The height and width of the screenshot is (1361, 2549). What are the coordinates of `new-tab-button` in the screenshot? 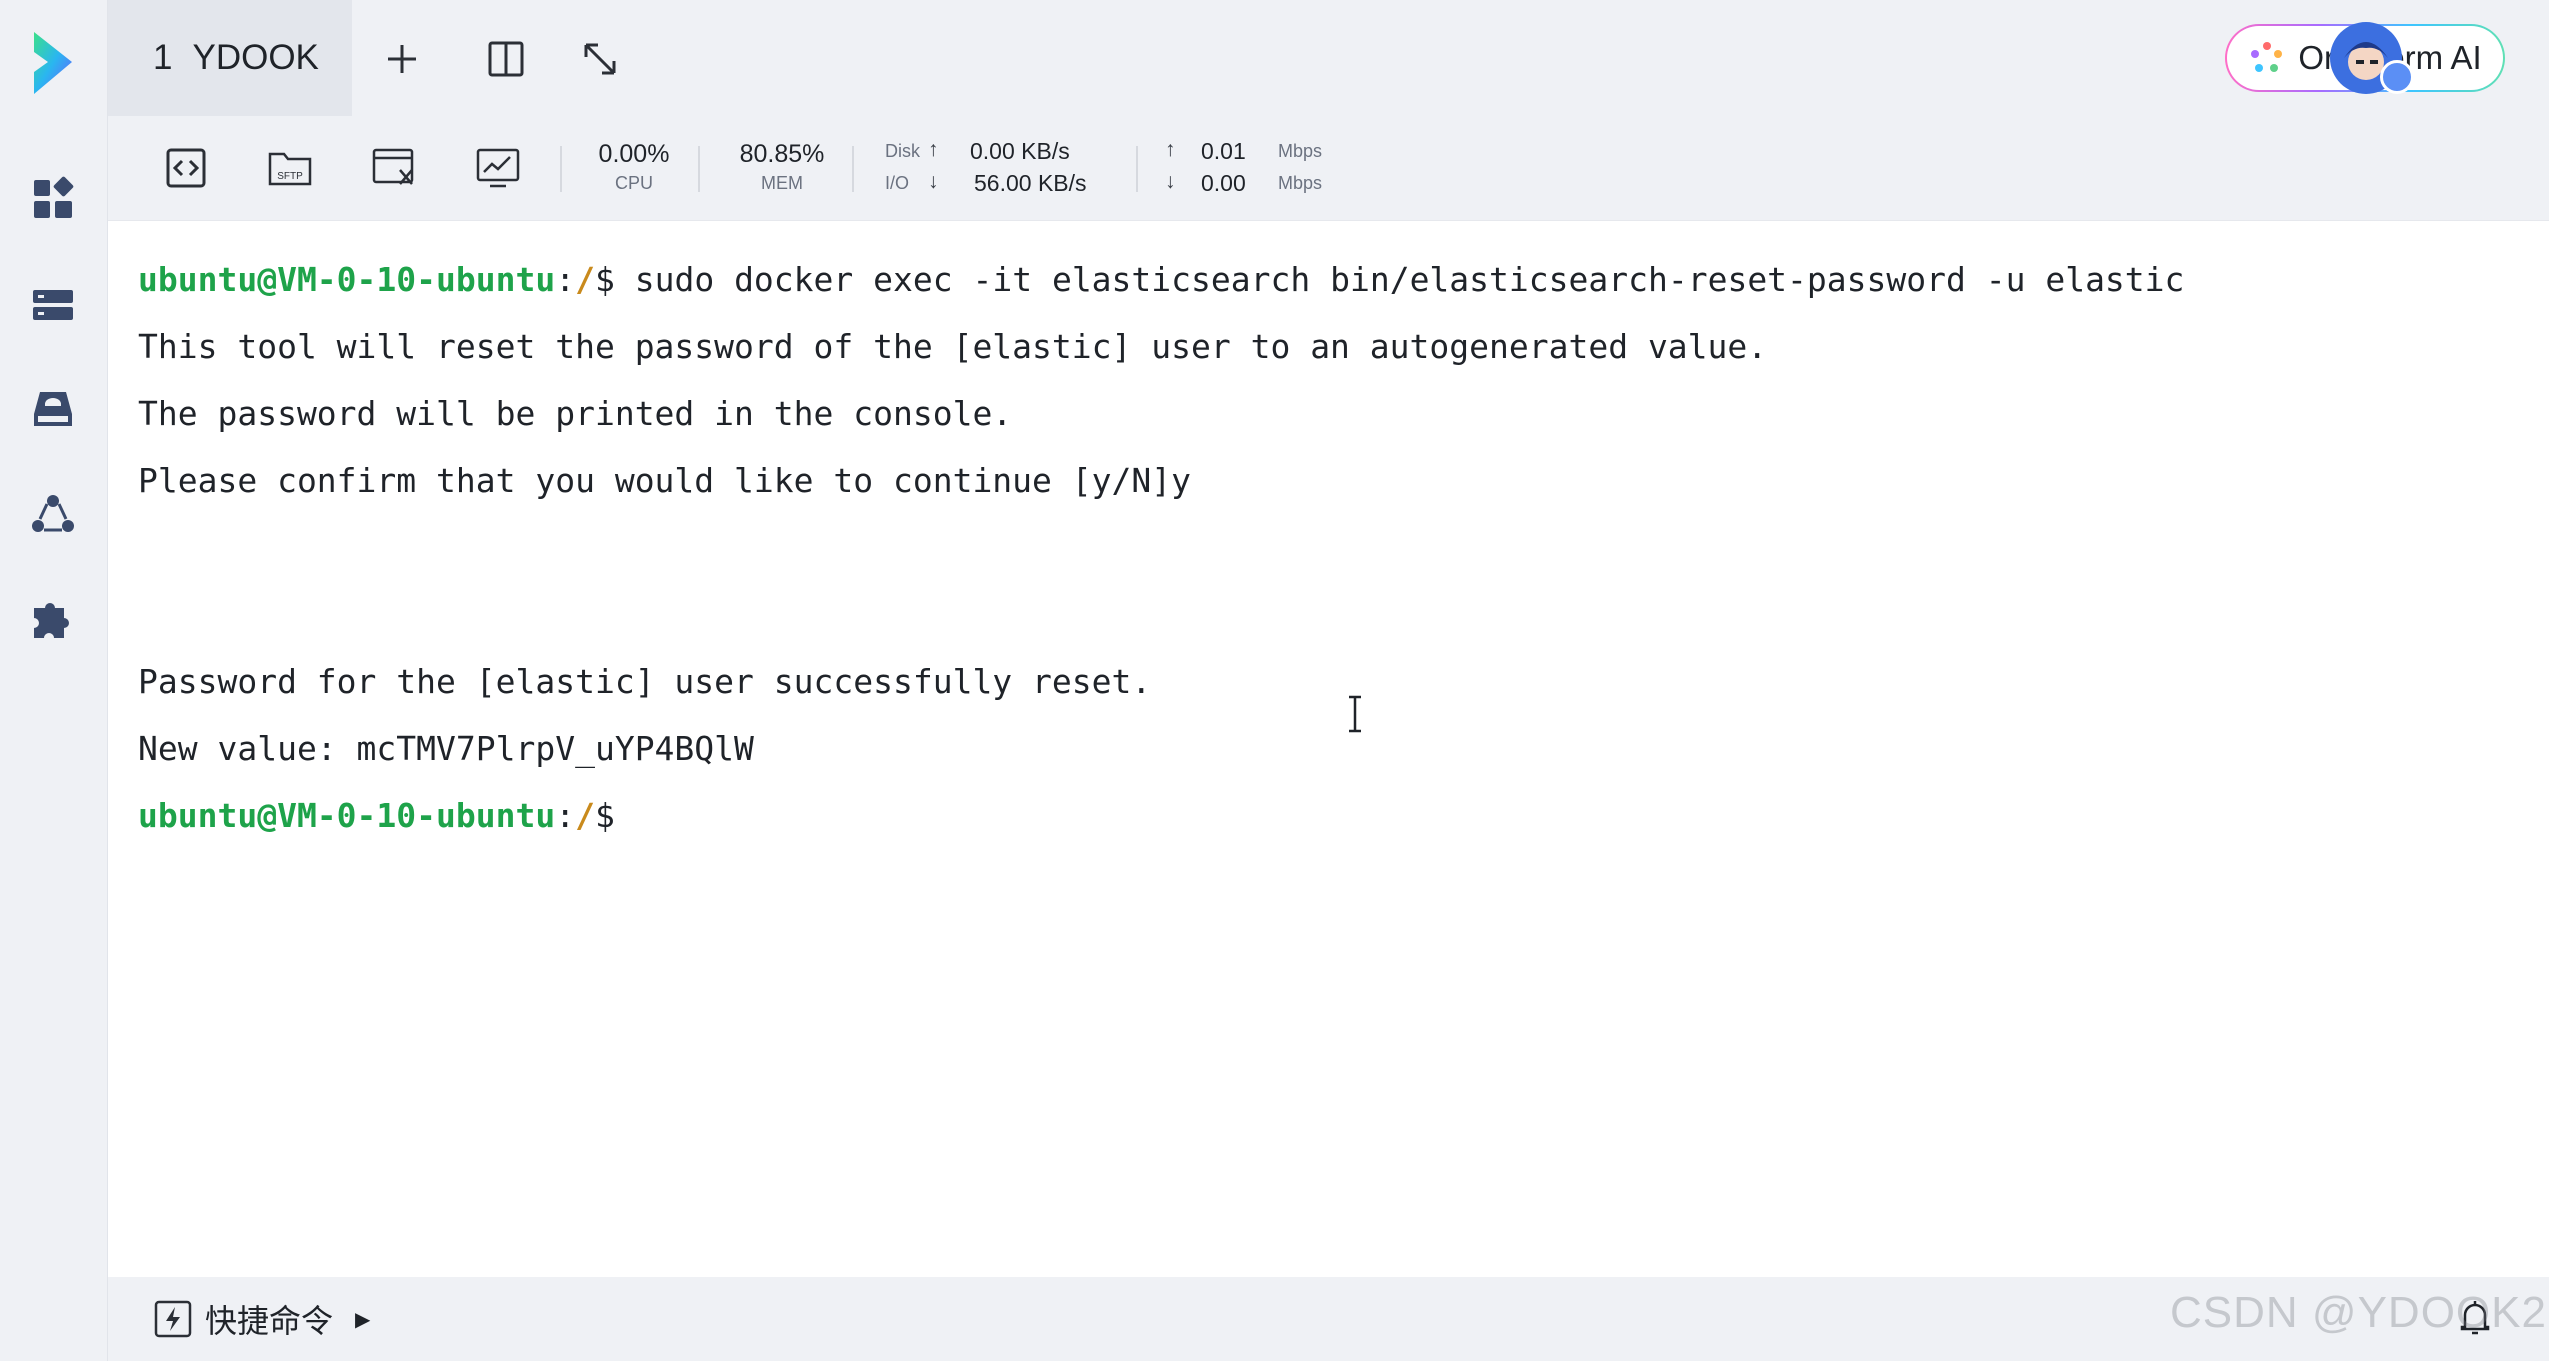 It's located at (402, 59).